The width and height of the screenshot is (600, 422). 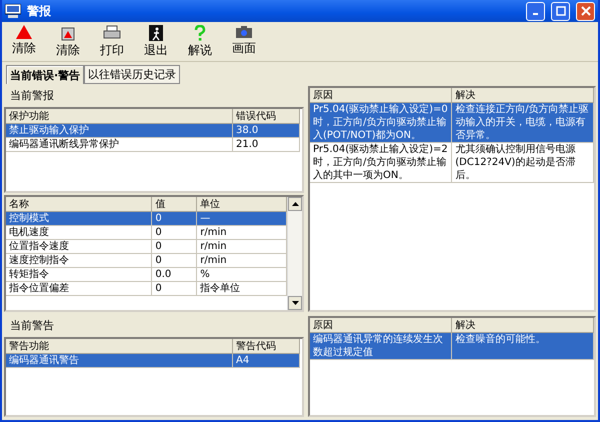 I want to click on close-button, so click(x=585, y=11).